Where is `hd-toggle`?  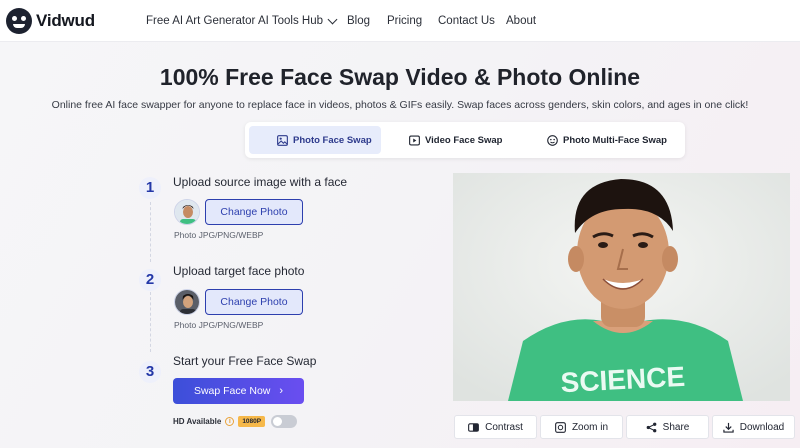 hd-toggle is located at coordinates (284, 421).